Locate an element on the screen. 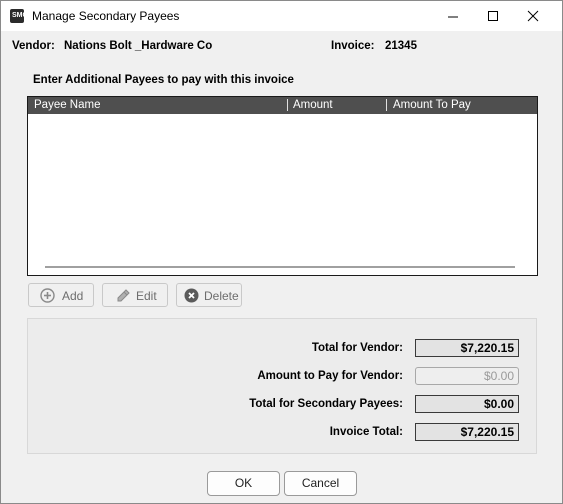 The width and height of the screenshot is (563, 504). close-button is located at coordinates (533, 16).